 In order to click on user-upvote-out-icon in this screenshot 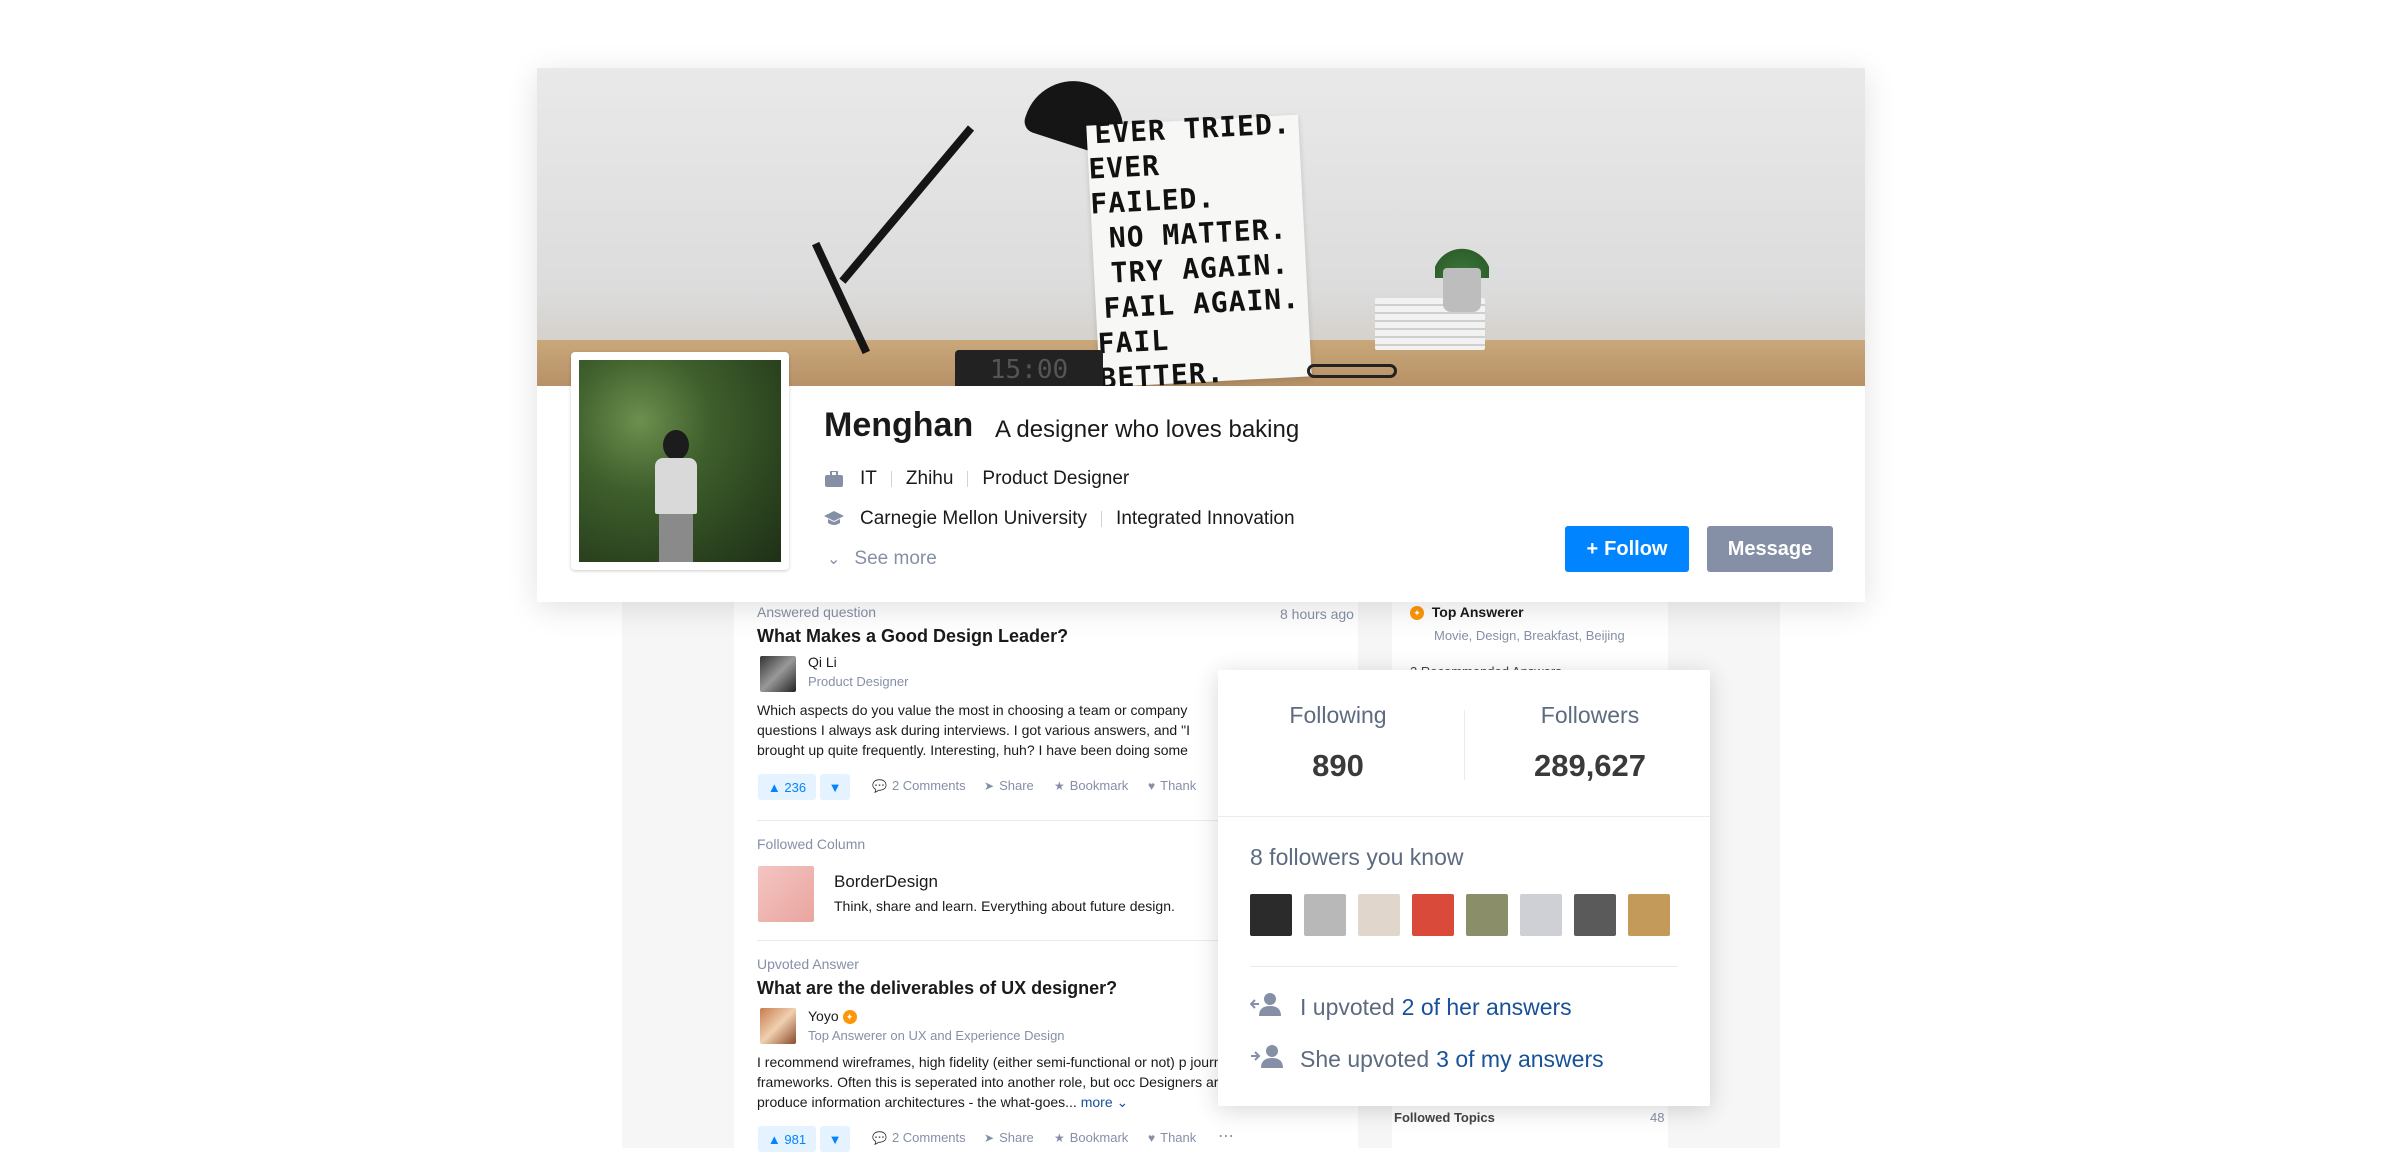, I will do `click(1267, 1007)`.